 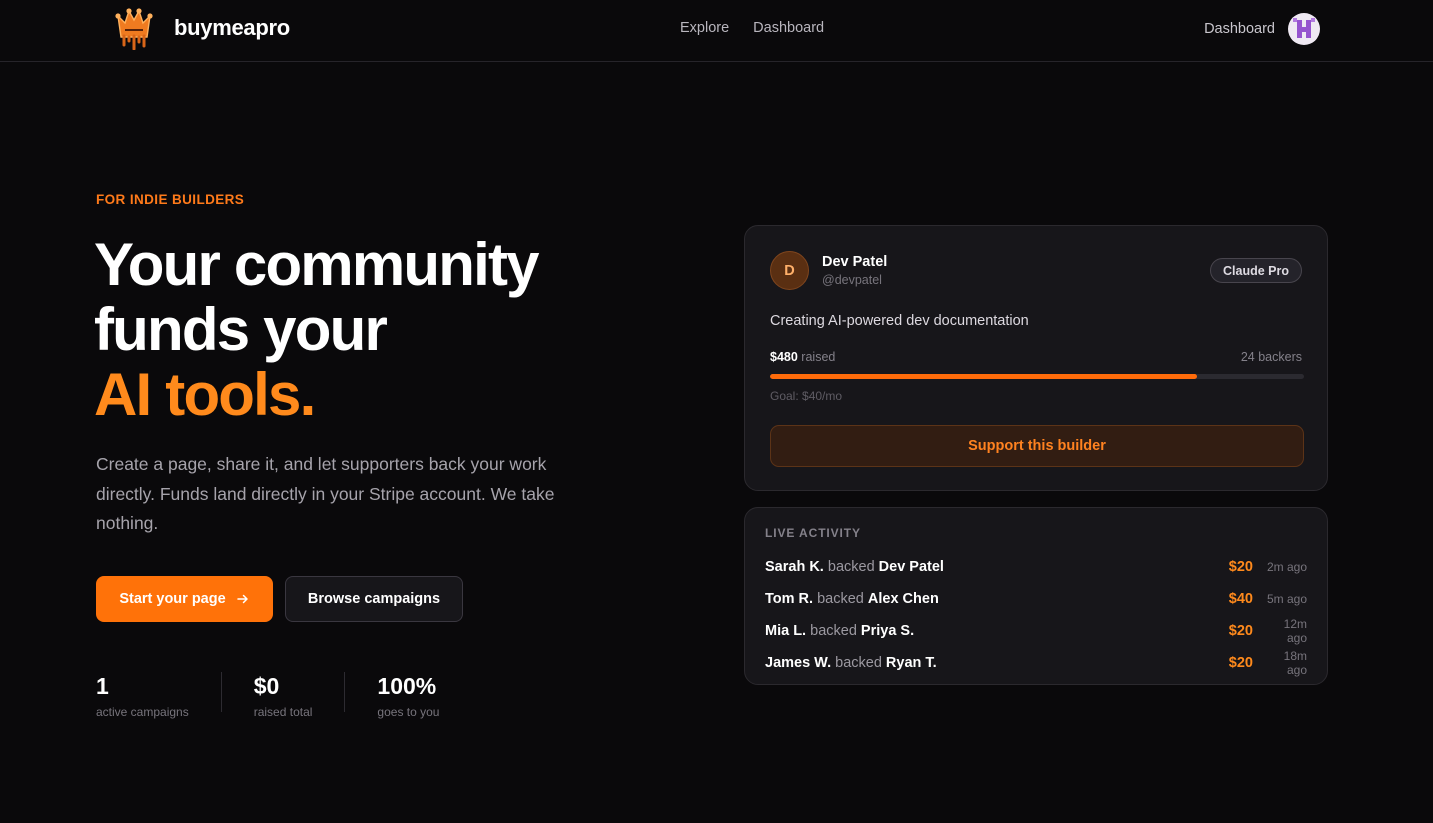 I want to click on stat-label: raised total, so click(x=283, y=712).